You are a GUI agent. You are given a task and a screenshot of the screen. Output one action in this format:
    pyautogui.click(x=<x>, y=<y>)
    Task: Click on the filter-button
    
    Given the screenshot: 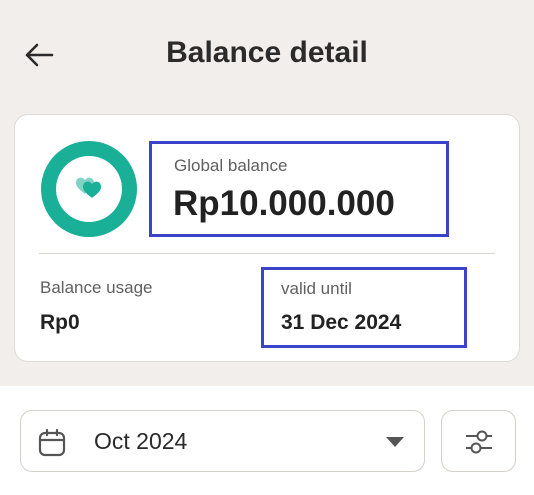 What is the action you would take?
    pyautogui.click(x=478, y=441)
    